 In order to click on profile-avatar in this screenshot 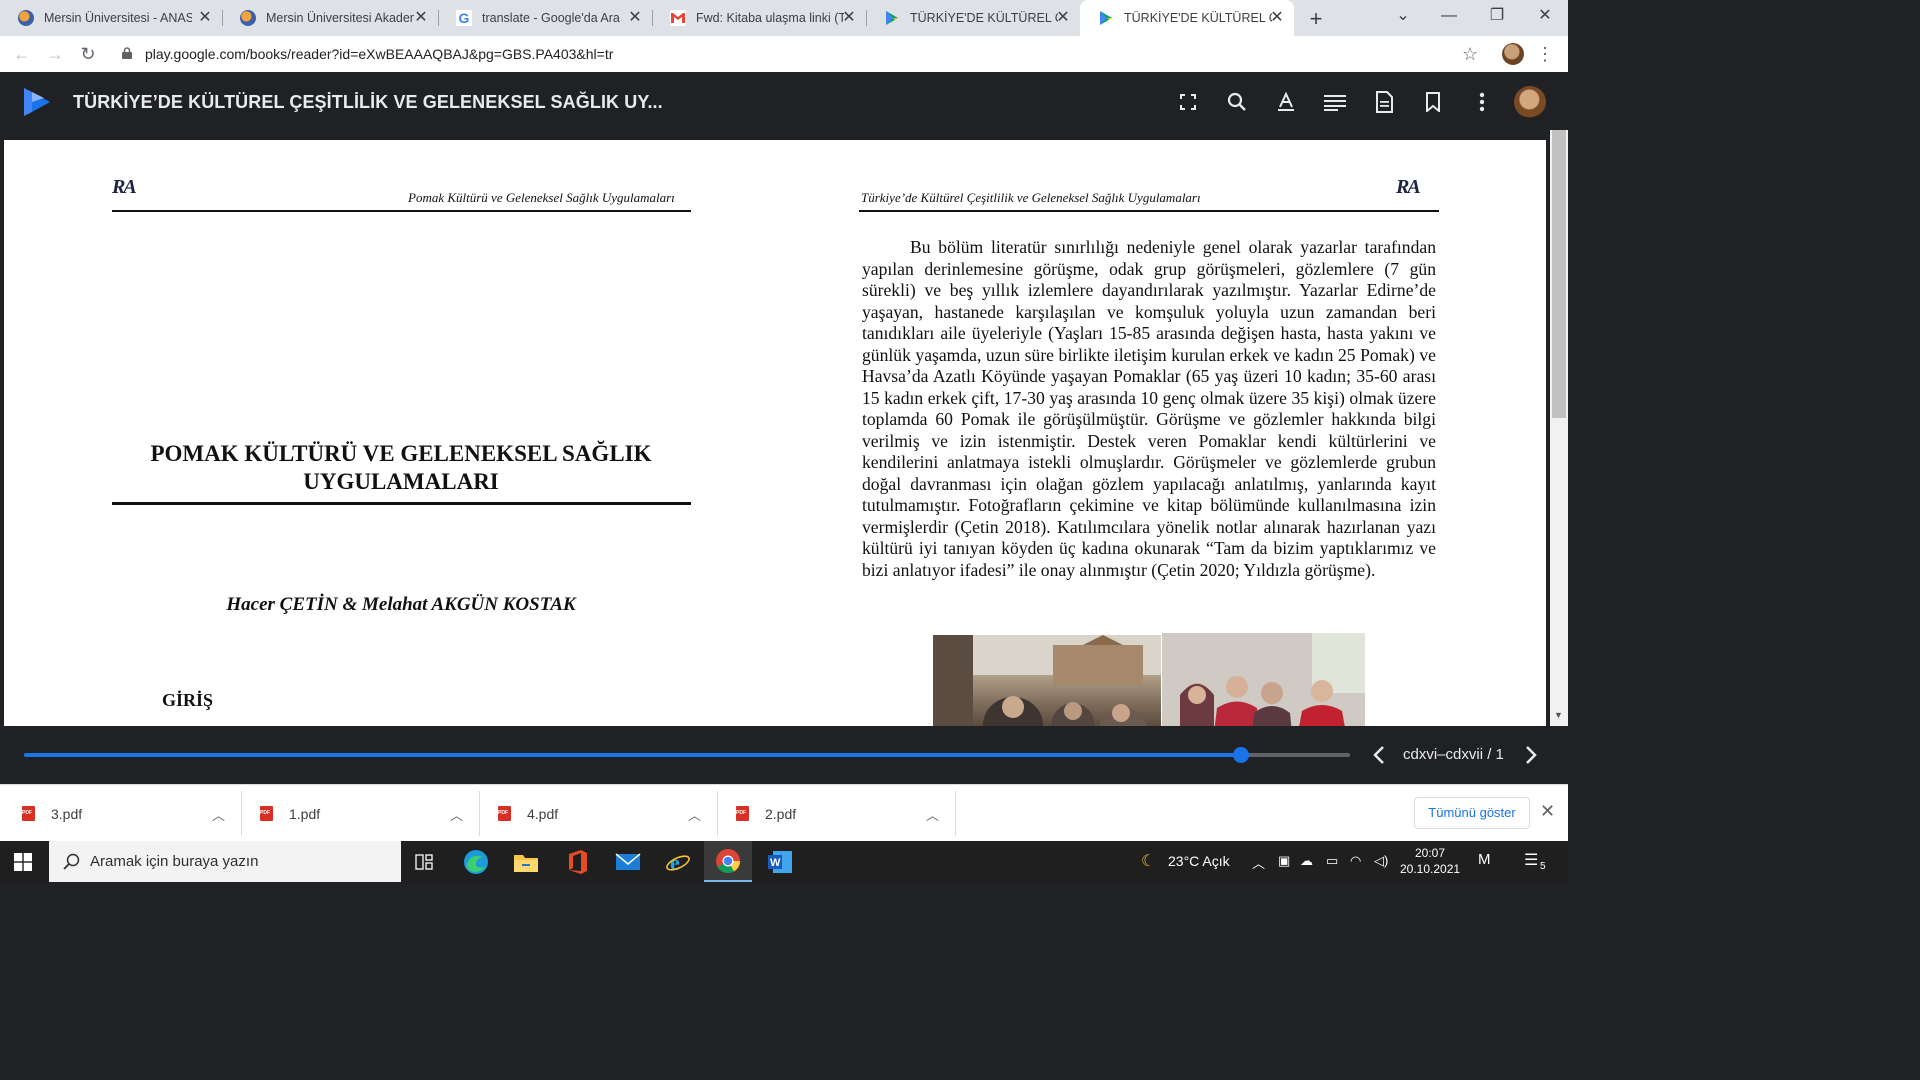, I will do `click(1513, 54)`.